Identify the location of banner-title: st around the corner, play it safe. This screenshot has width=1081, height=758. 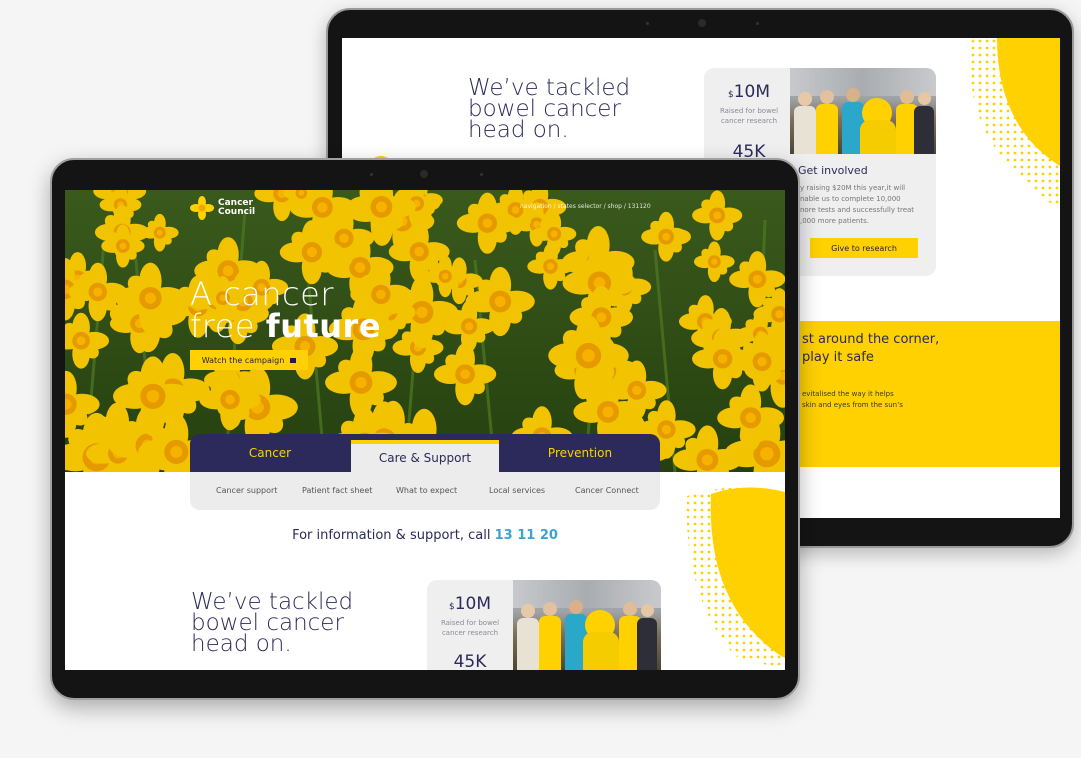
(870, 349).